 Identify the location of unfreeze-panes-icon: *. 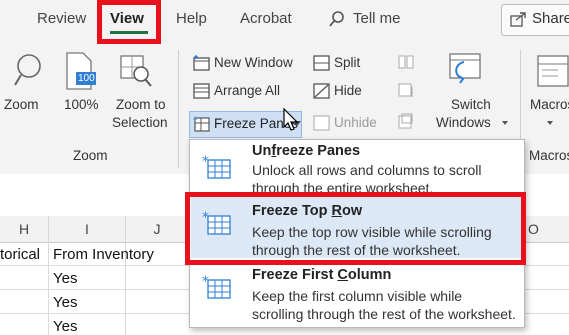
(216, 166).